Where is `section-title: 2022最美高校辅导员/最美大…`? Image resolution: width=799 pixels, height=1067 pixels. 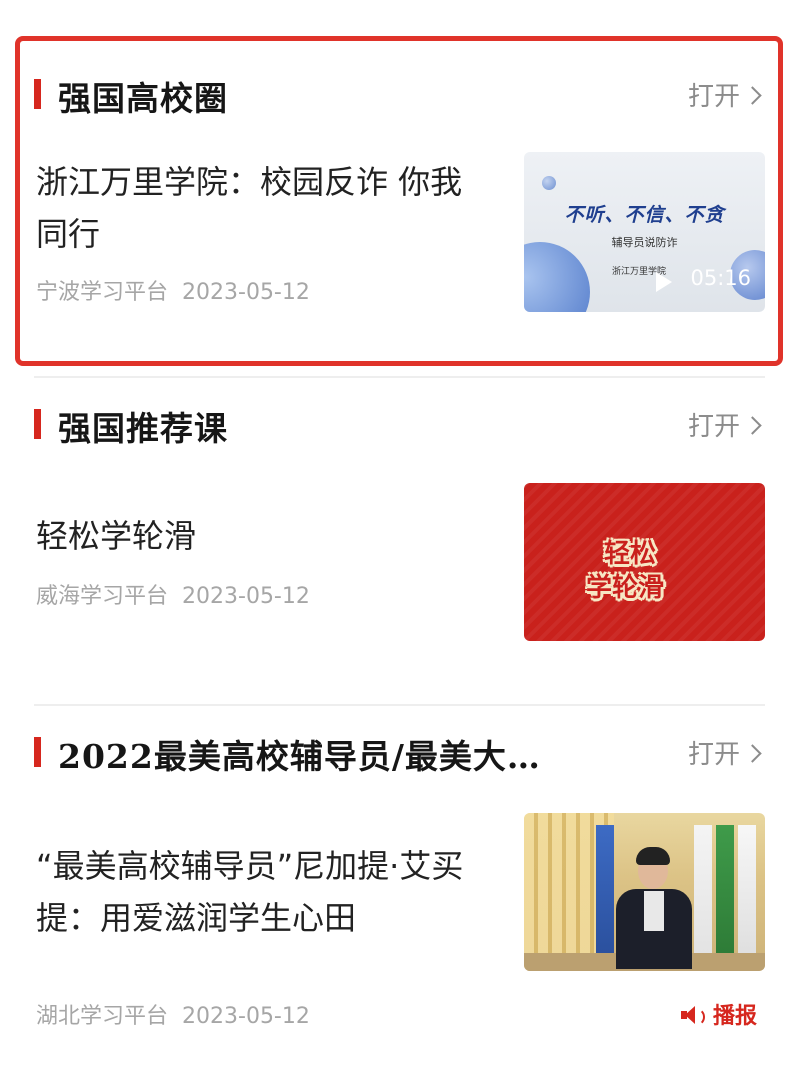 section-title: 2022最美高校辅导员/最美大… is located at coordinates (299, 756).